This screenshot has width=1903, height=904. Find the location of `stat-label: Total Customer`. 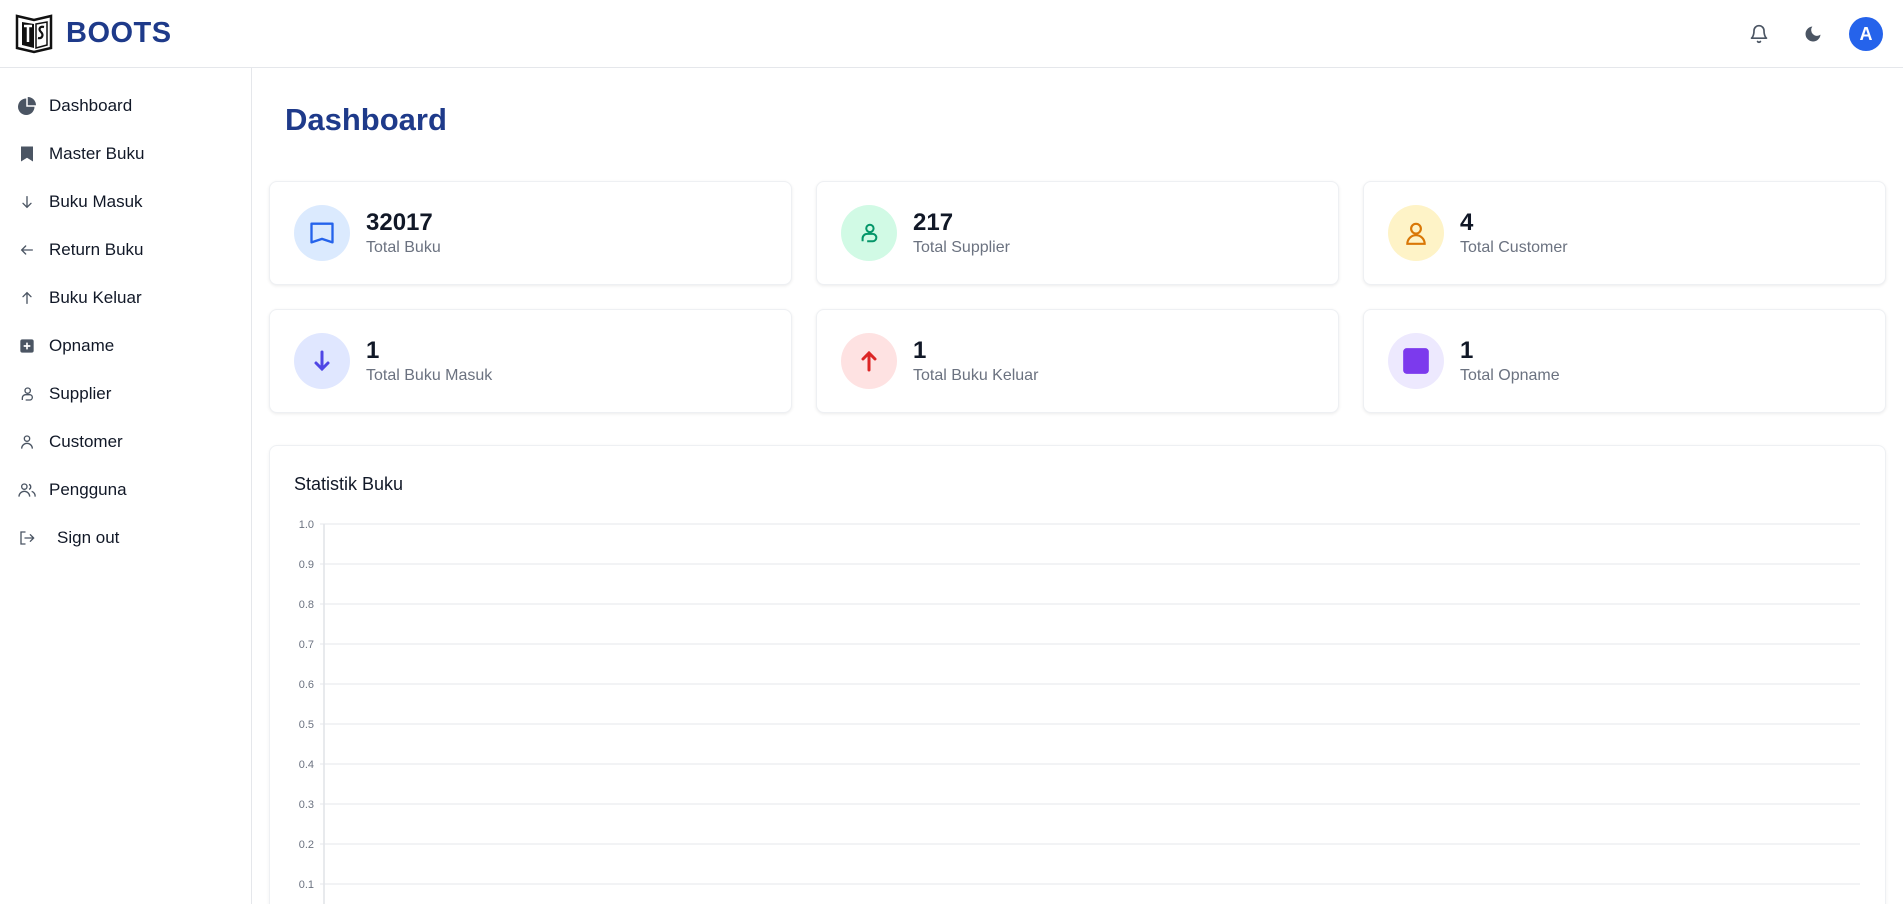

stat-label: Total Customer is located at coordinates (1514, 247).